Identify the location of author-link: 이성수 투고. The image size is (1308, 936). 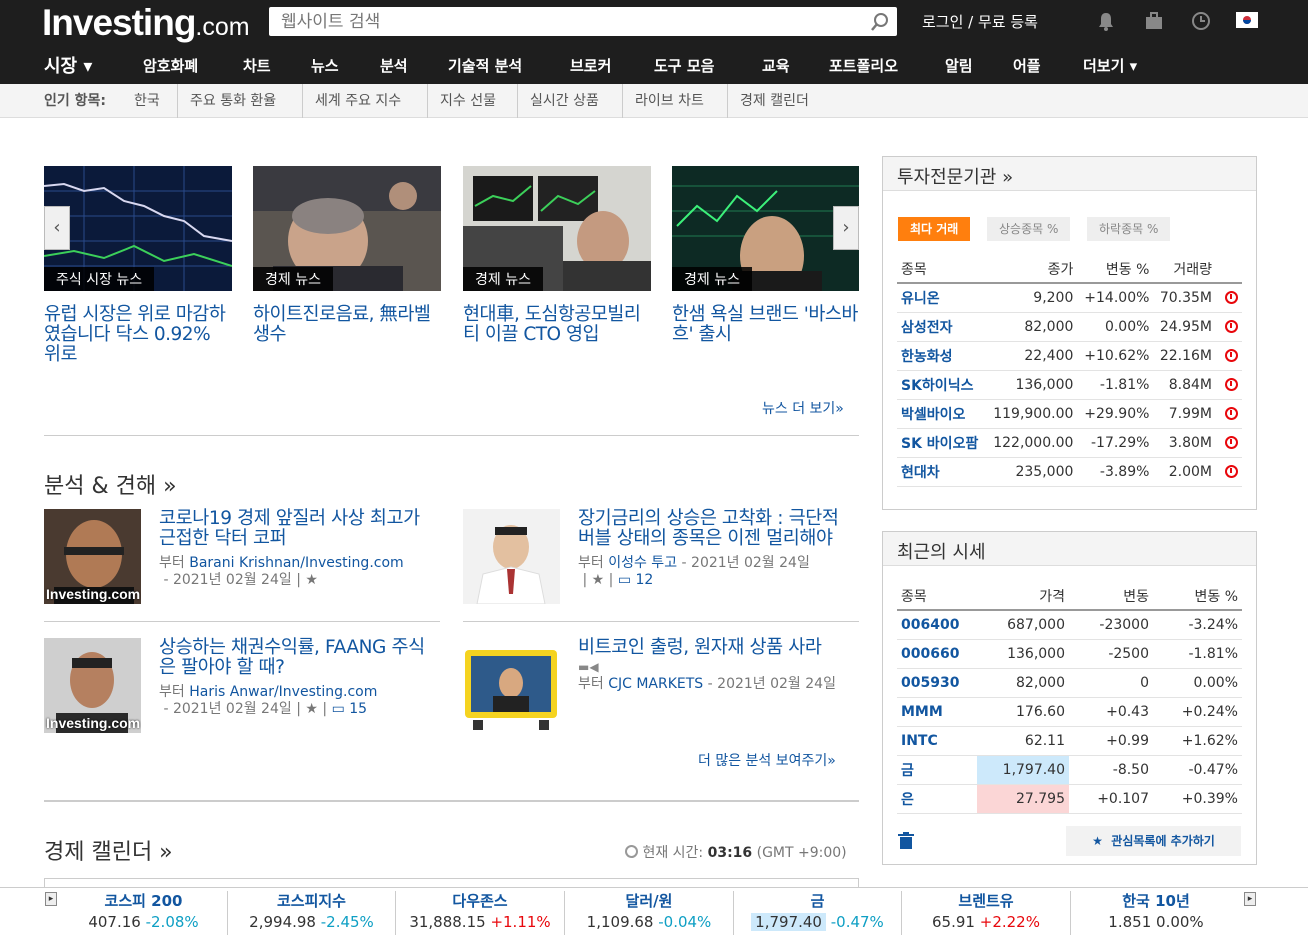
(642, 563).